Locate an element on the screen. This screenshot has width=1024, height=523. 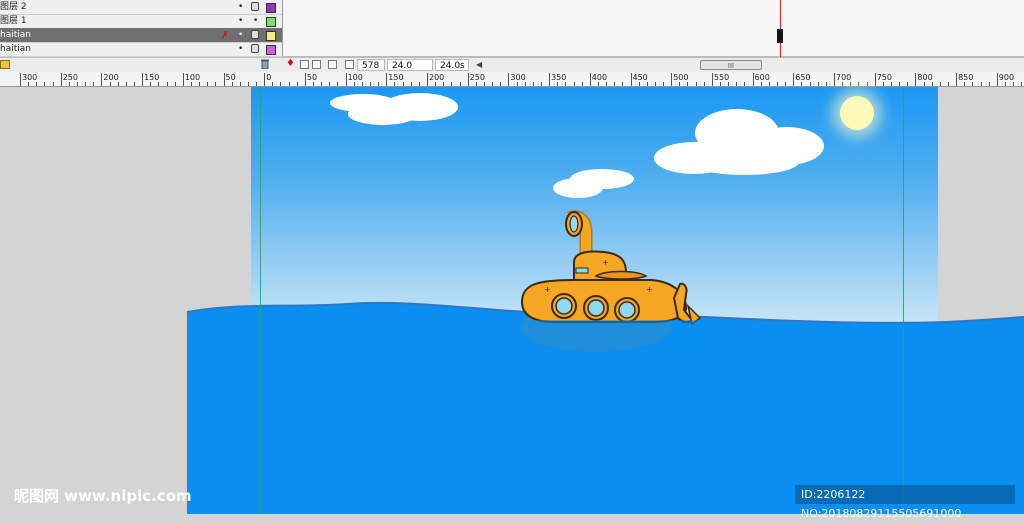
playhead-center-icon: ♦ is located at coordinates (290, 63).